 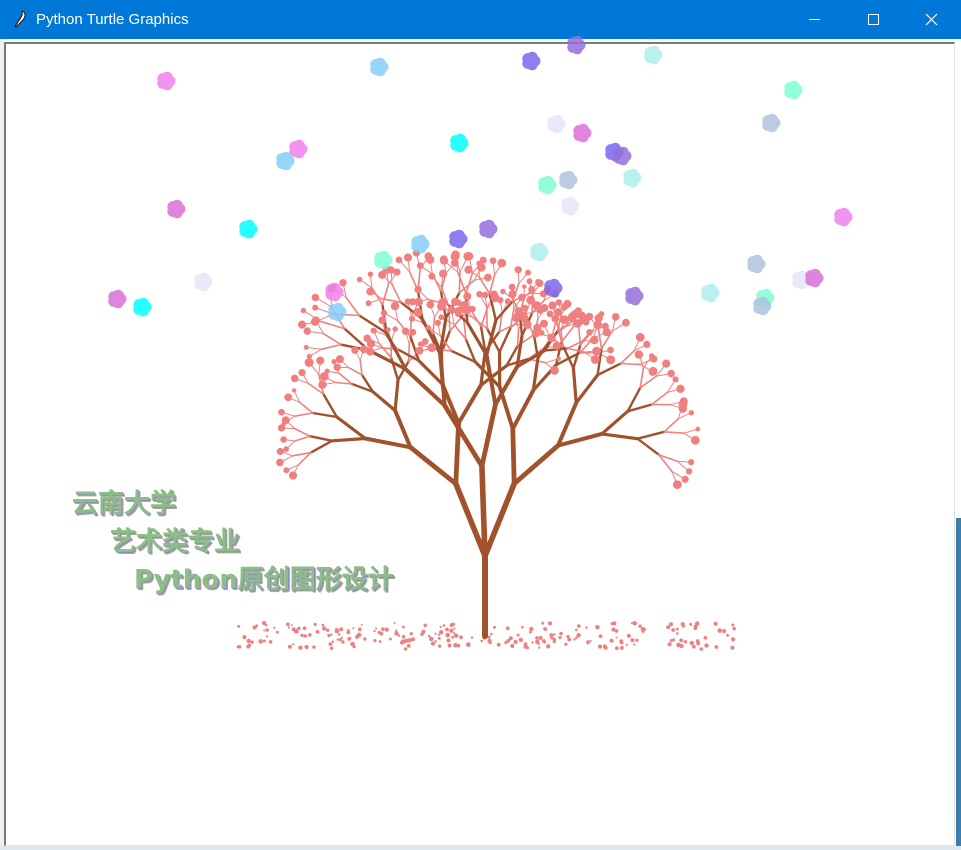 I want to click on caption-line-major: 艺术类专业, so click(x=175, y=542).